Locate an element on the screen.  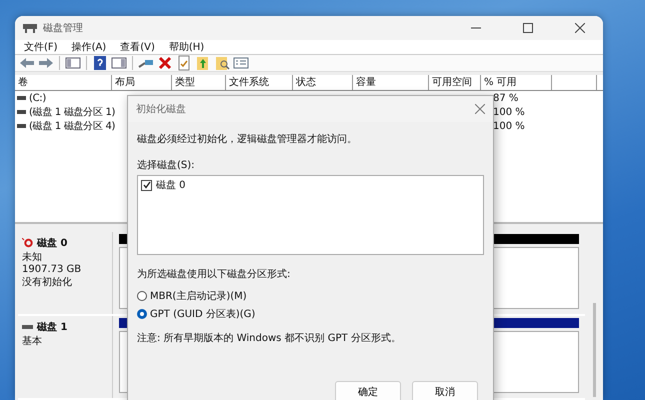
disk-warning-icon is located at coordinates (27, 243).